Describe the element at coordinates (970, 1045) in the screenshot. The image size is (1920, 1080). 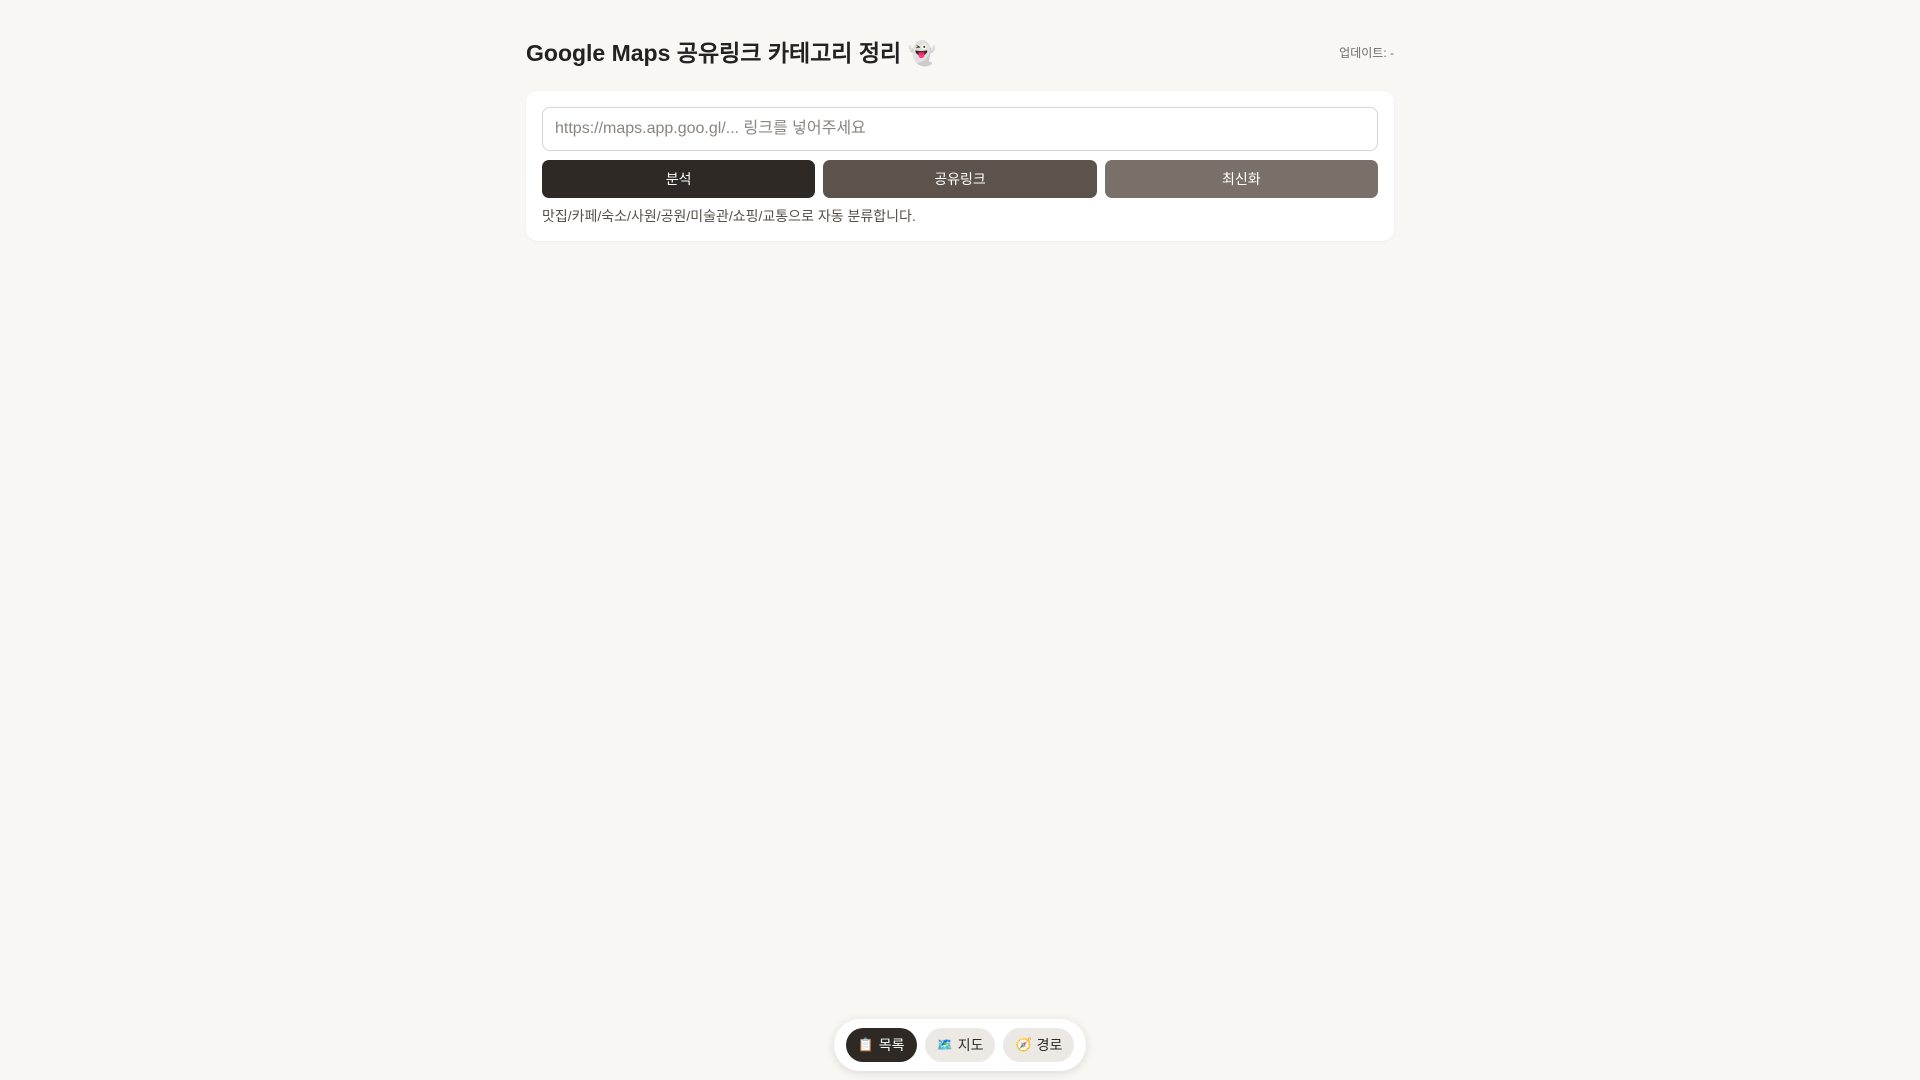
I see `nav-map-label: 지도` at that location.